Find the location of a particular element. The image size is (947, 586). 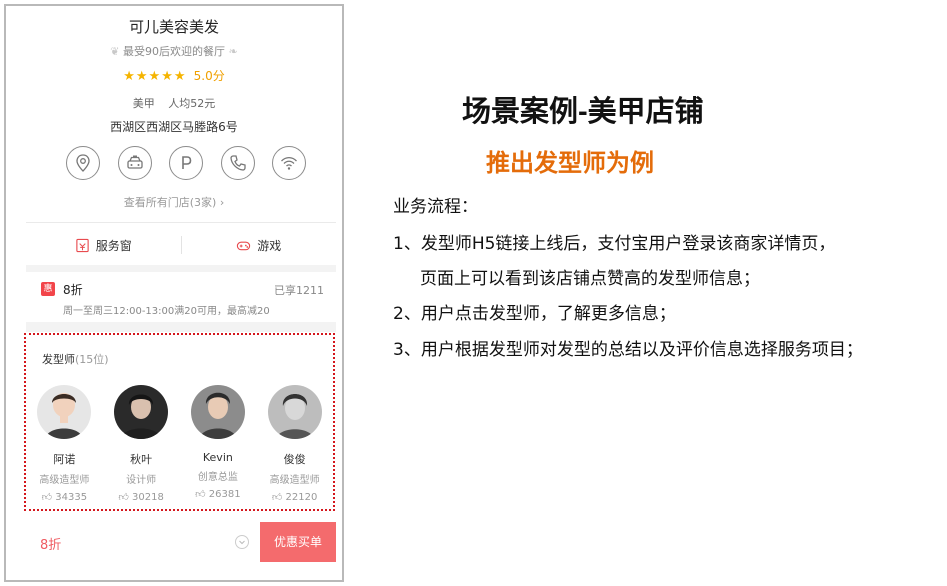

stylist-card: 秋叶 设计师 👍︎ 30218 is located at coordinates (141, 444).